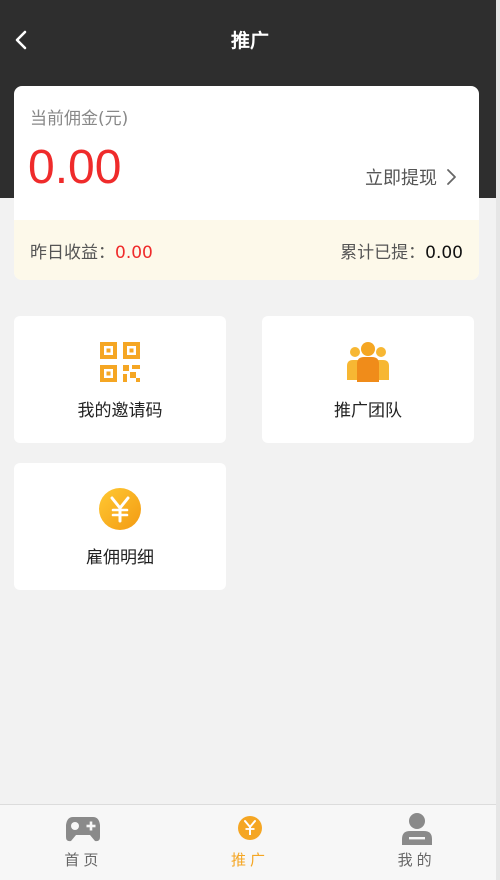 The height and width of the screenshot is (880, 500). What do you see at coordinates (444, 252) in the screenshot?
I see `total-value: 0.00` at bounding box center [444, 252].